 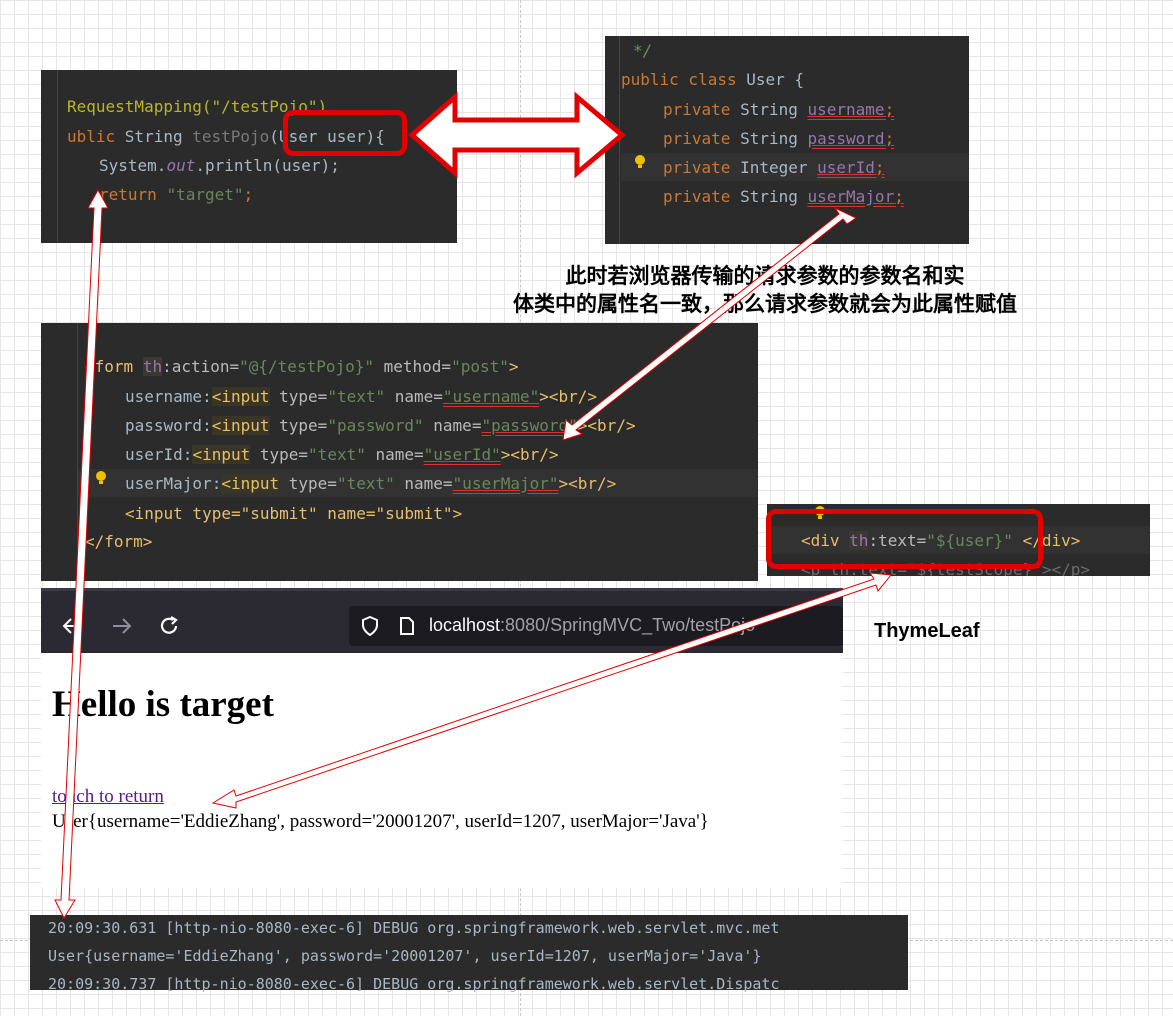 I want to click on thin-arrow-controller-to-console, so click(x=81, y=554).